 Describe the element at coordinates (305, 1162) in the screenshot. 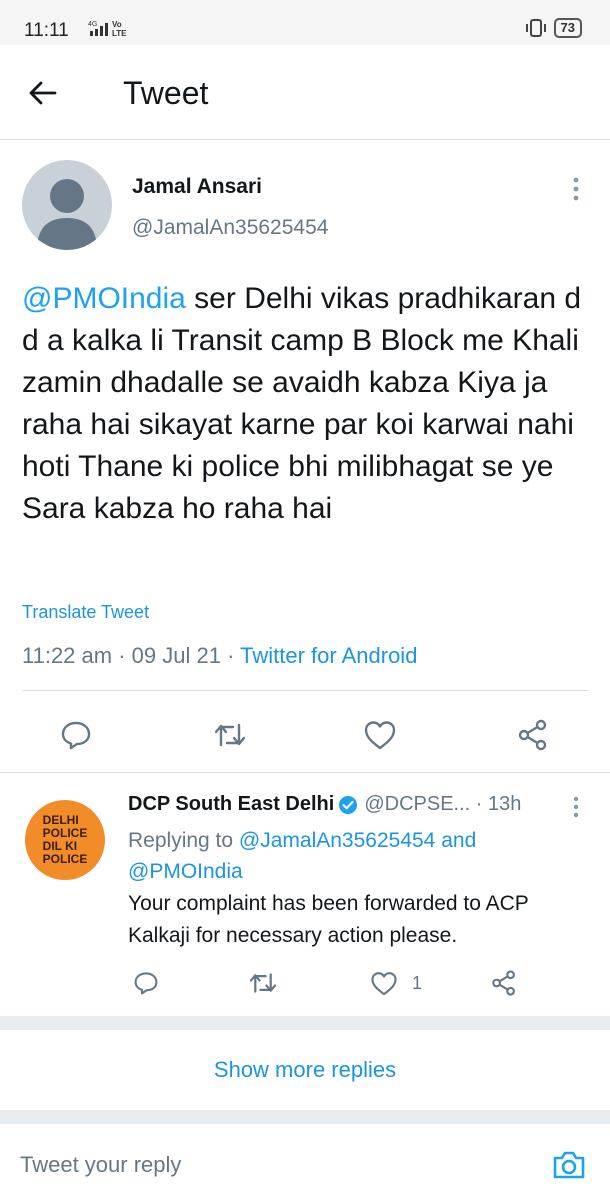

I see `reply-composer: Tweet your reply` at that location.